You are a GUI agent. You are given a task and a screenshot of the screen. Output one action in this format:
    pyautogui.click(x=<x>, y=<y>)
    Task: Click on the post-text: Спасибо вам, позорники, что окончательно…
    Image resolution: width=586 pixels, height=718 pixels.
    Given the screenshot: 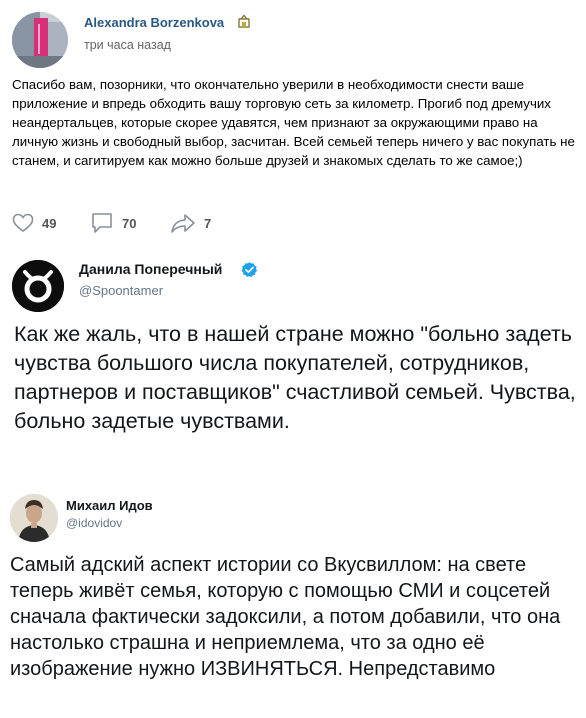 What is the action you would take?
    pyautogui.click(x=293, y=122)
    